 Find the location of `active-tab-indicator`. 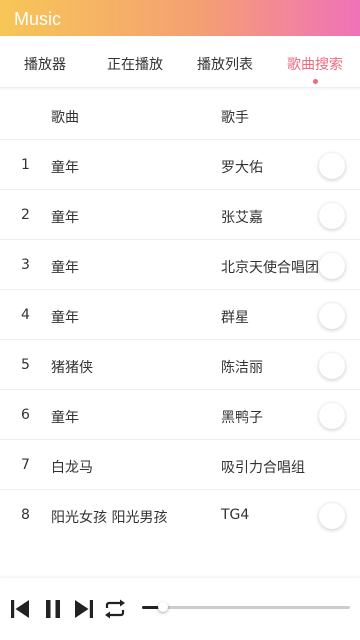

active-tab-indicator is located at coordinates (315, 81).